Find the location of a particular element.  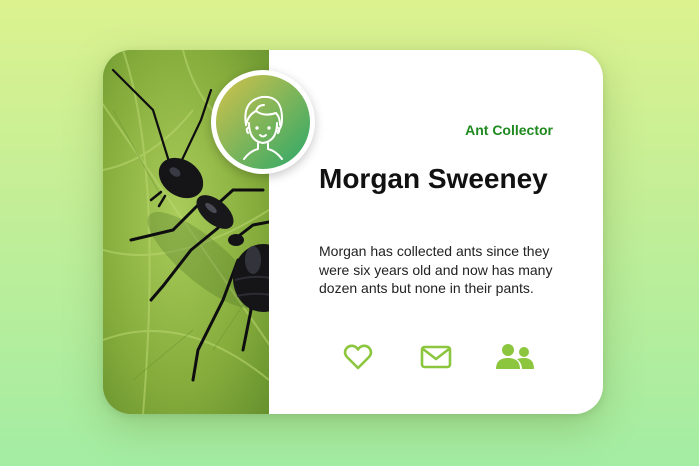

action-bar is located at coordinates (353, 358).